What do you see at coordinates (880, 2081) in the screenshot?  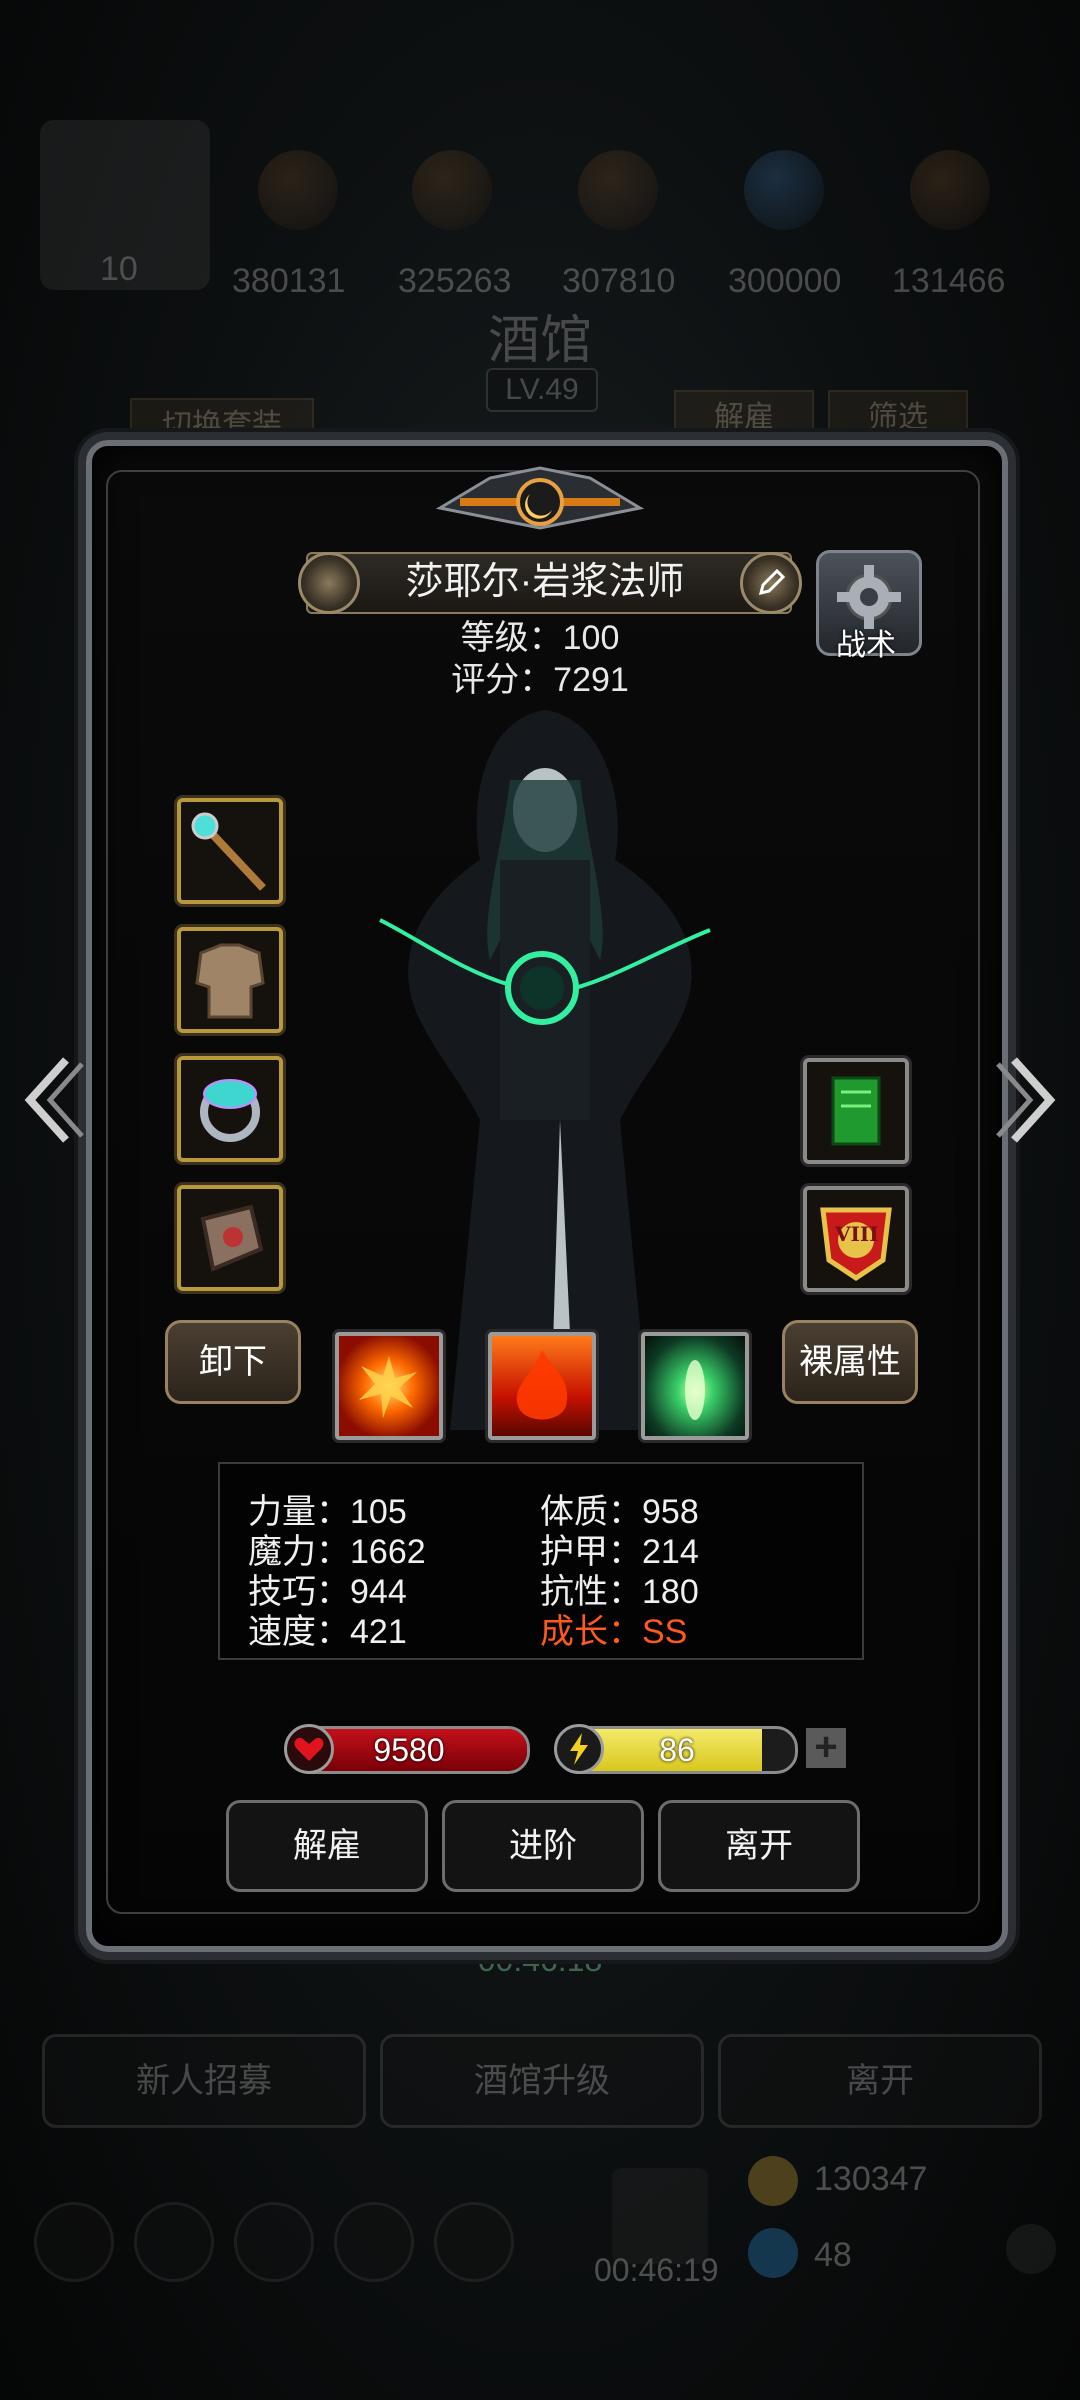 I see `bg-leave-button: 离开` at bounding box center [880, 2081].